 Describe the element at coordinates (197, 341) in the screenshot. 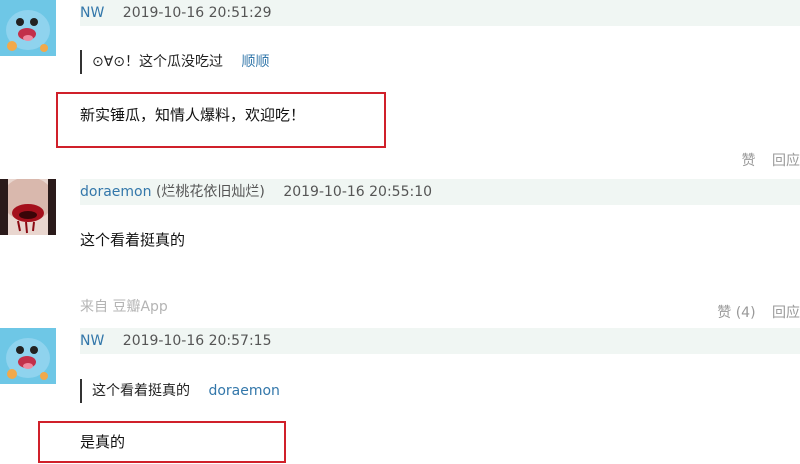

I see `comment-time: 2019-10-16 20:57:15` at that location.